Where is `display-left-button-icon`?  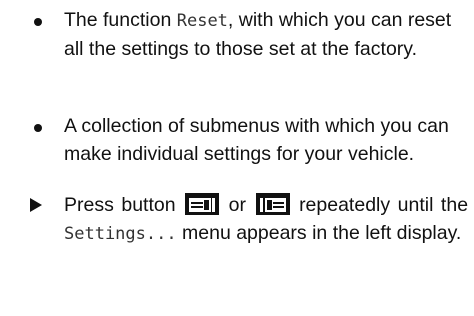 display-left-button-icon is located at coordinates (202, 204).